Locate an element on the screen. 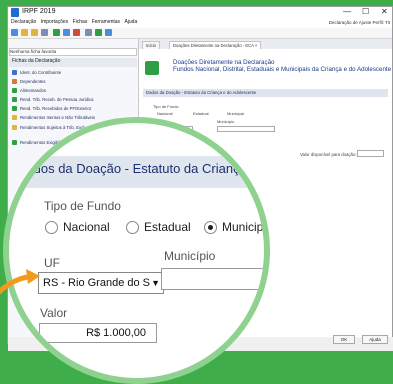 The height and width of the screenshot is (384, 393). title-bar: IRPF 2019 — ☐ ✕ is located at coordinates (200, 13).